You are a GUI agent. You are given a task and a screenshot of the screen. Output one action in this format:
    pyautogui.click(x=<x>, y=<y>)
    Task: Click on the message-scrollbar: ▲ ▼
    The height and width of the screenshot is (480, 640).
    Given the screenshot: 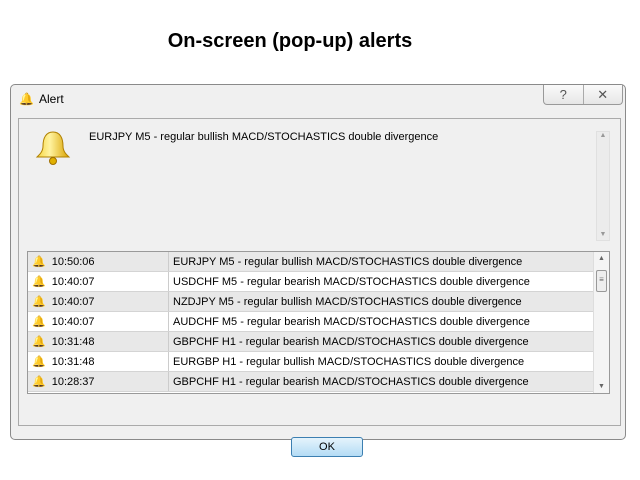 What is the action you would take?
    pyautogui.click(x=603, y=186)
    